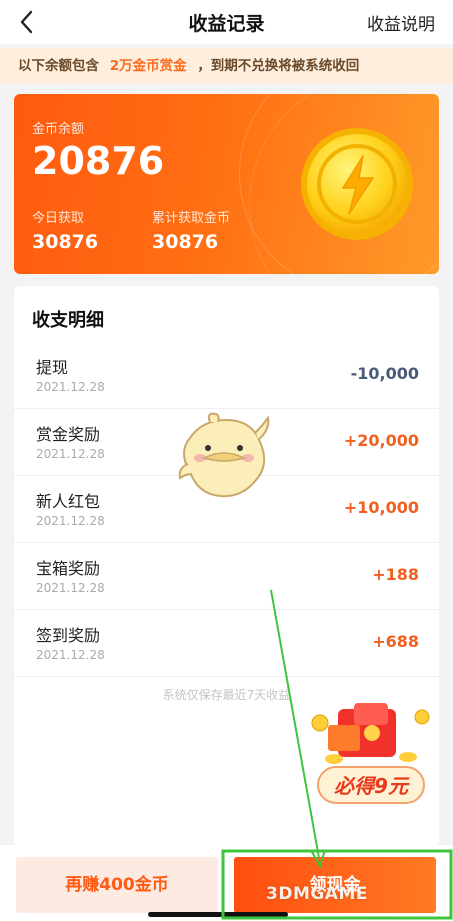 The width and height of the screenshot is (453, 921). What do you see at coordinates (58, 129) in the screenshot?
I see `balance-label: 金币余额` at bounding box center [58, 129].